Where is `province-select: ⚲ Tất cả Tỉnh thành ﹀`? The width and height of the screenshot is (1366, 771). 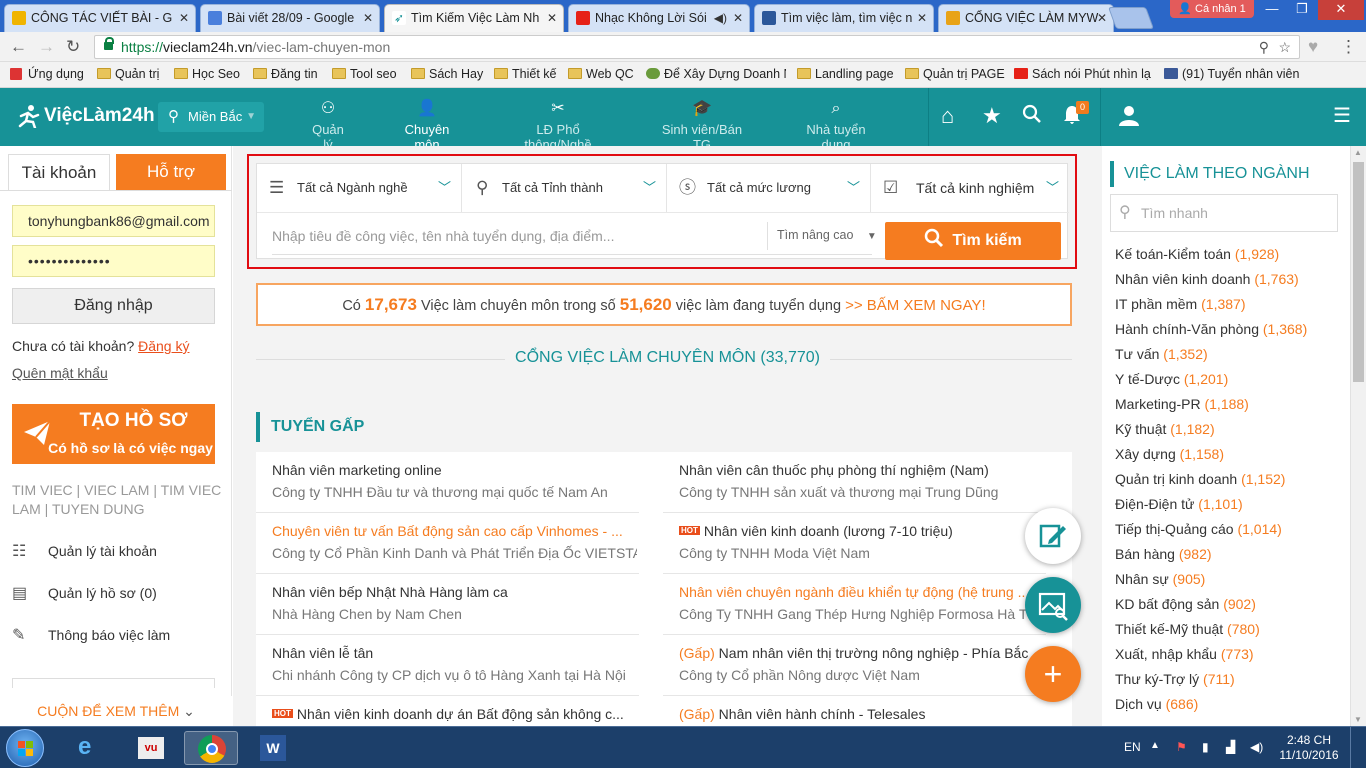 province-select: ⚲ Tất cả Tỉnh thành ﹀ is located at coordinates (564, 188).